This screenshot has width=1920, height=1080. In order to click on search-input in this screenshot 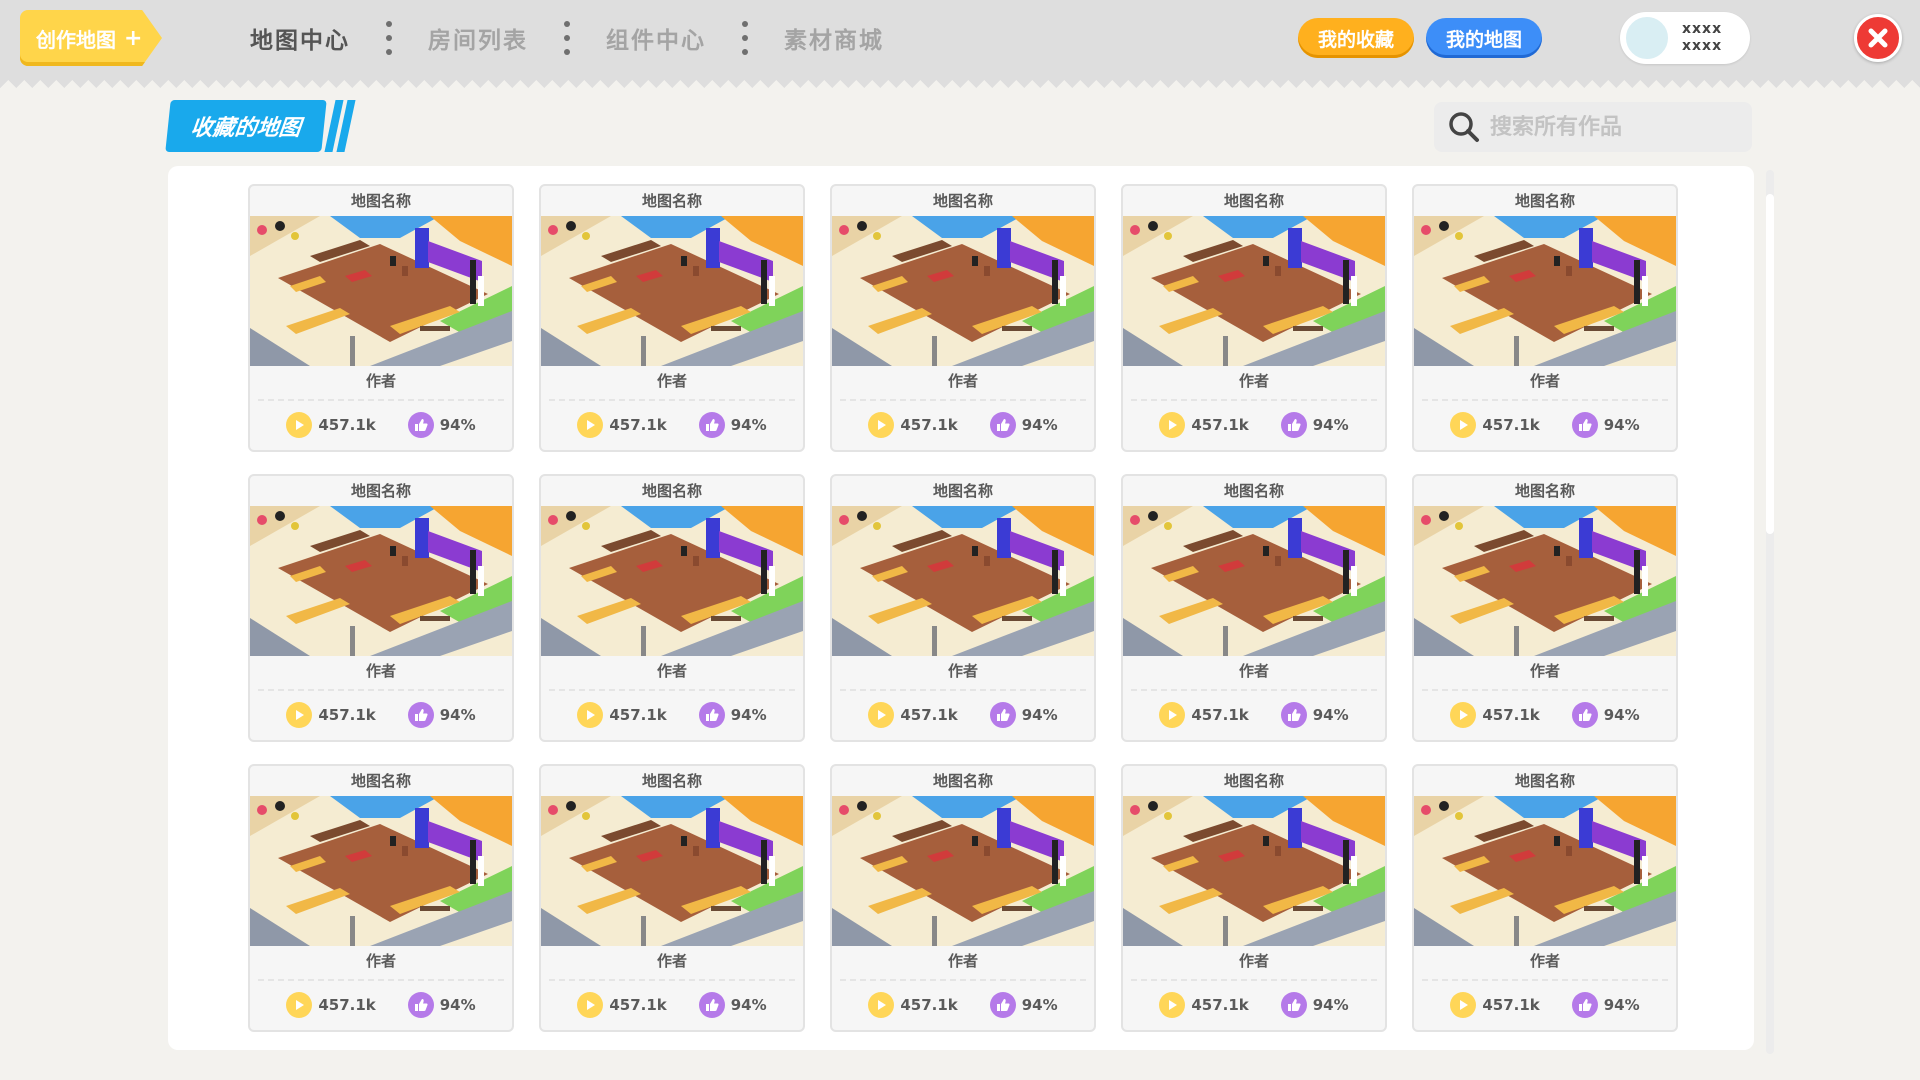, I will do `click(1615, 127)`.